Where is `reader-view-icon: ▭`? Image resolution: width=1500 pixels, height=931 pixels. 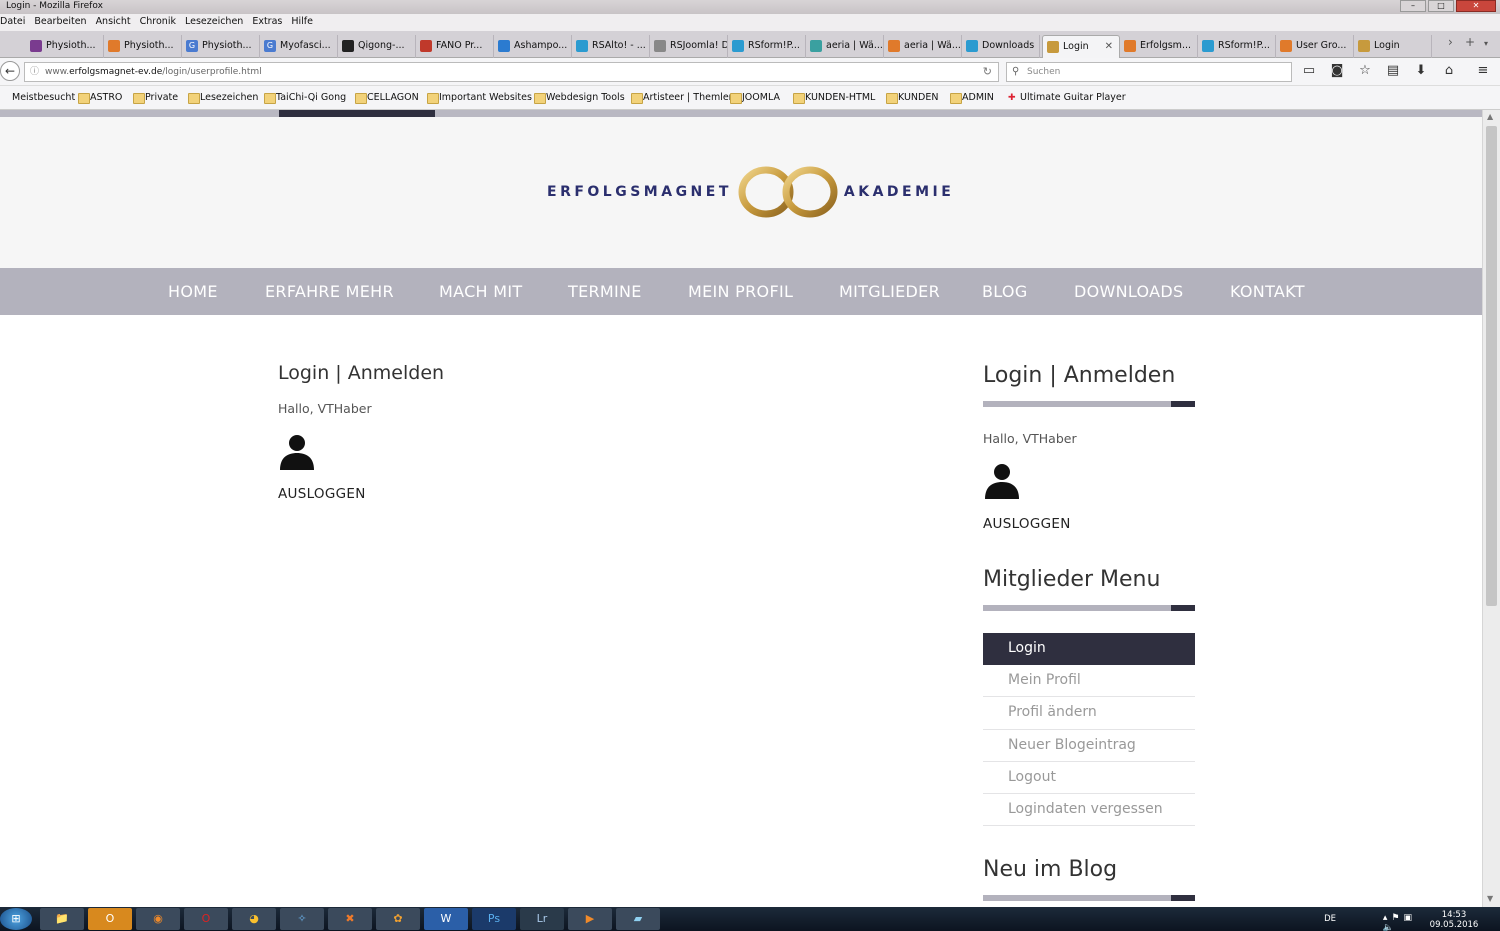
reader-view-icon: ▭ is located at coordinates (1309, 71).